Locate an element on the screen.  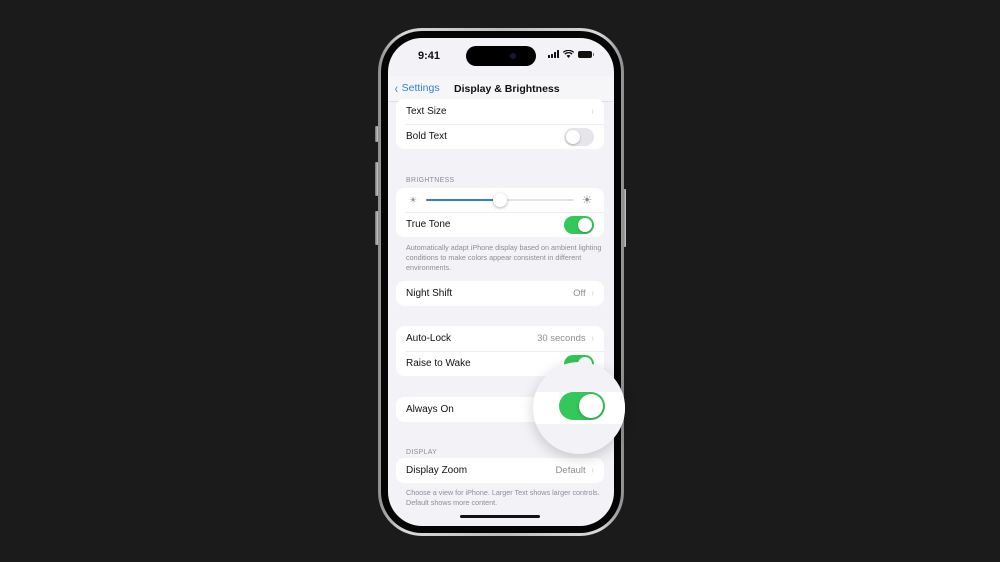
night-shift-row: Night Shift Off › is located at coordinates (500, 293).